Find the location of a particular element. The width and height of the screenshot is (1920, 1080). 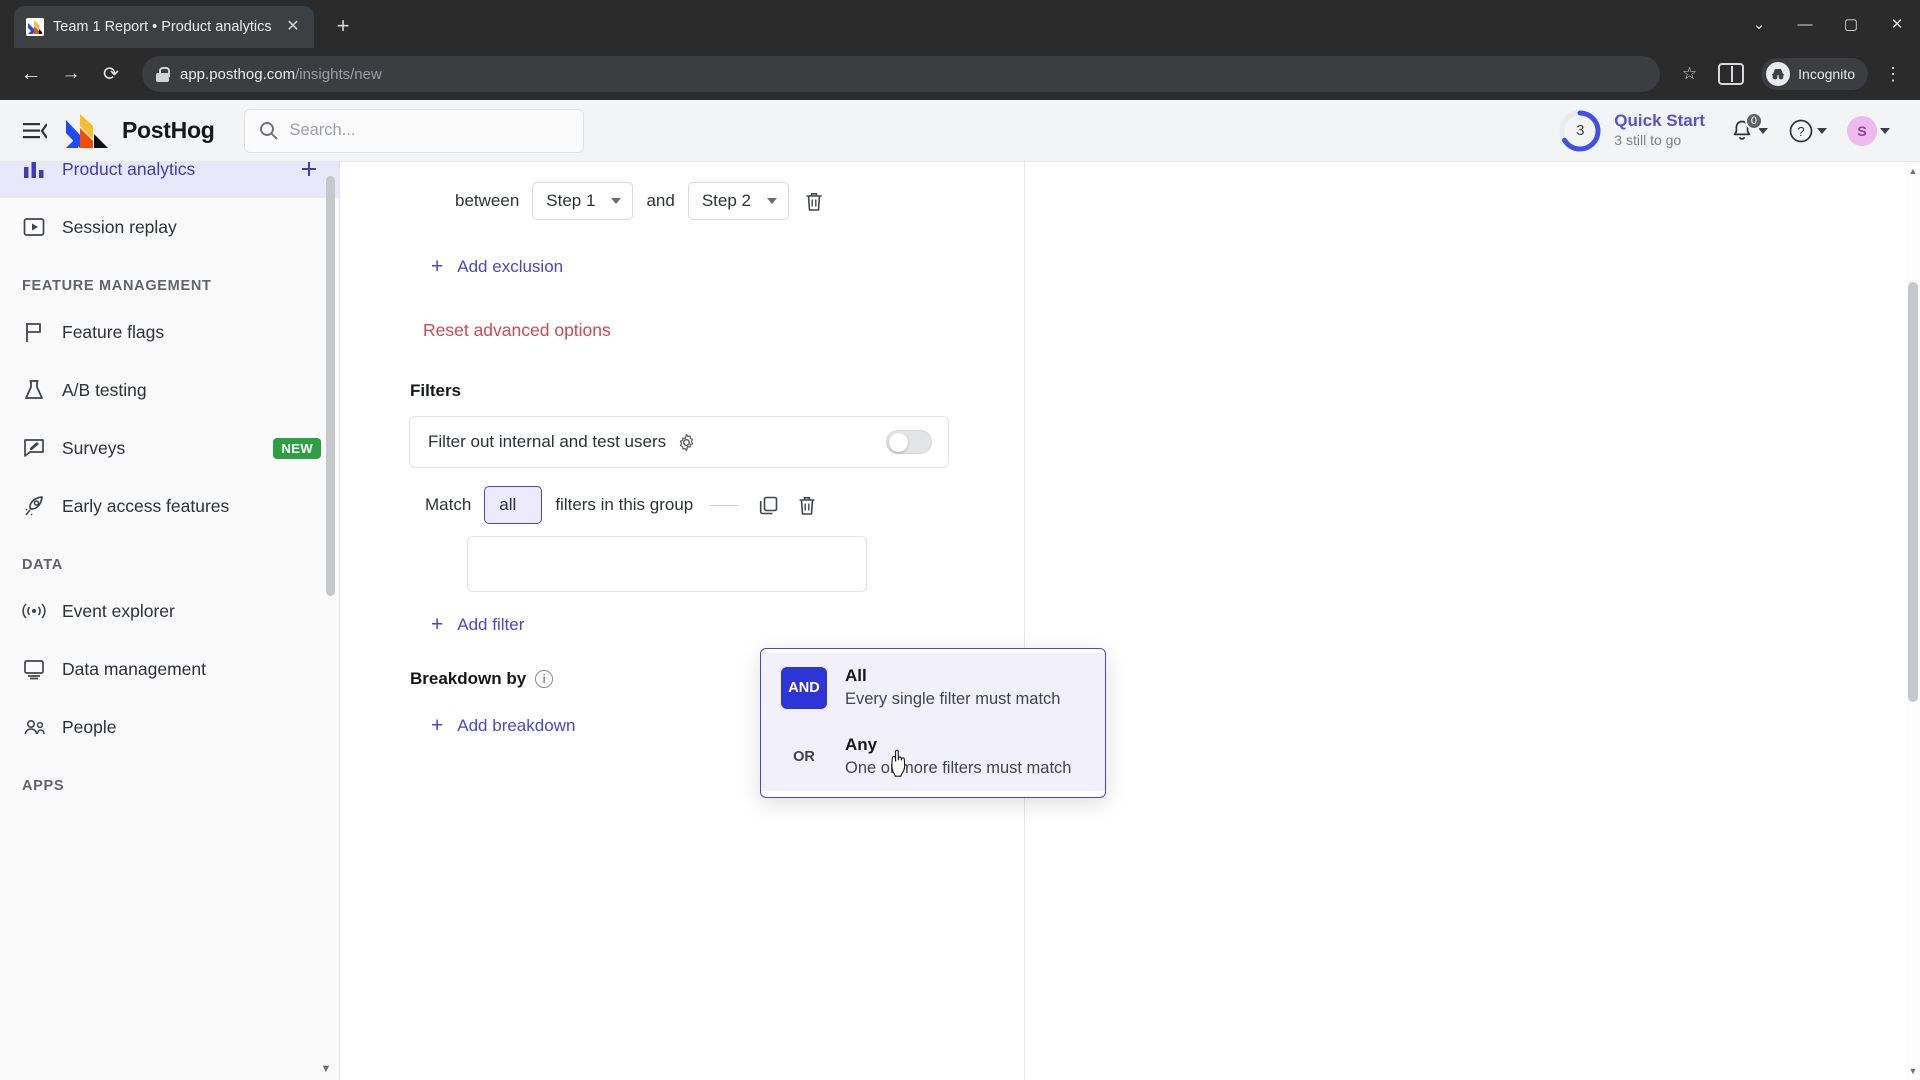

sidebar-item-label: People is located at coordinates (89, 726).